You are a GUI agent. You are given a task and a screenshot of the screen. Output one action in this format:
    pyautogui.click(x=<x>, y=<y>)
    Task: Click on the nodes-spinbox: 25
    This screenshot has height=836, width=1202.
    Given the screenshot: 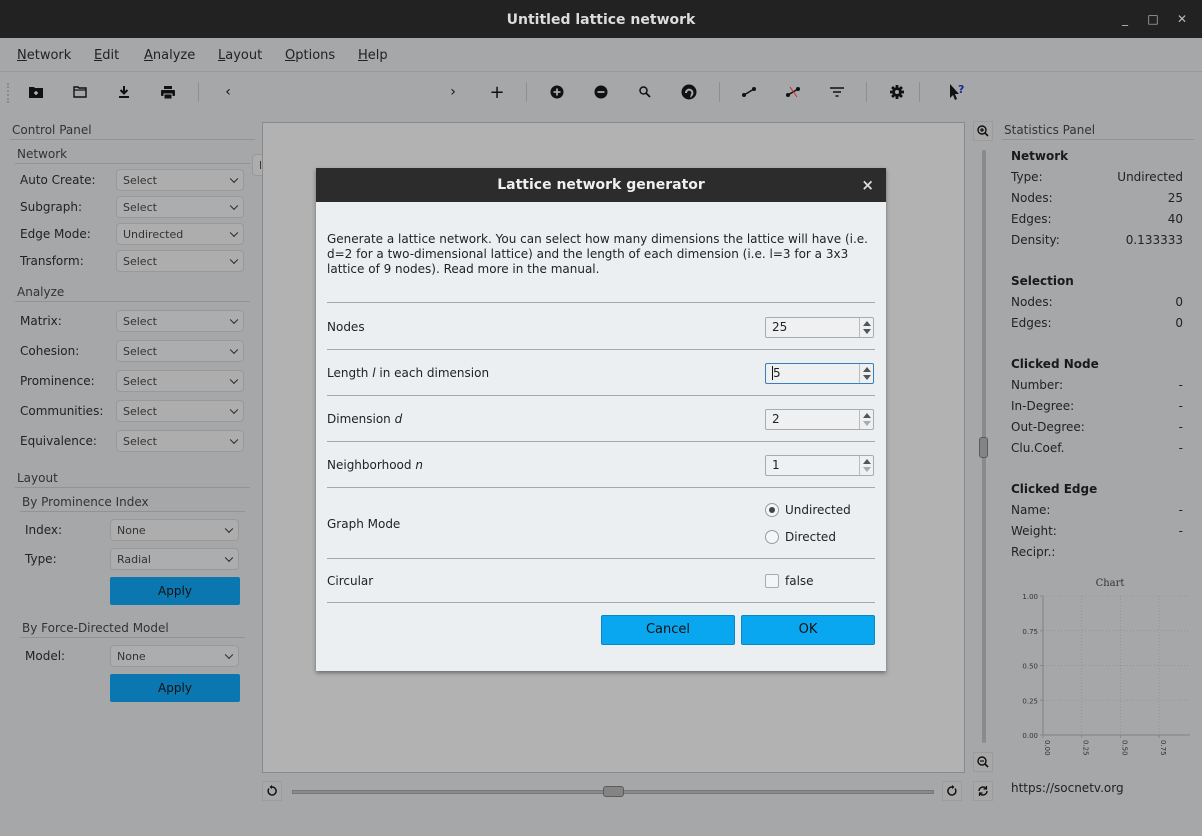 What is the action you would take?
    pyautogui.click(x=819, y=327)
    